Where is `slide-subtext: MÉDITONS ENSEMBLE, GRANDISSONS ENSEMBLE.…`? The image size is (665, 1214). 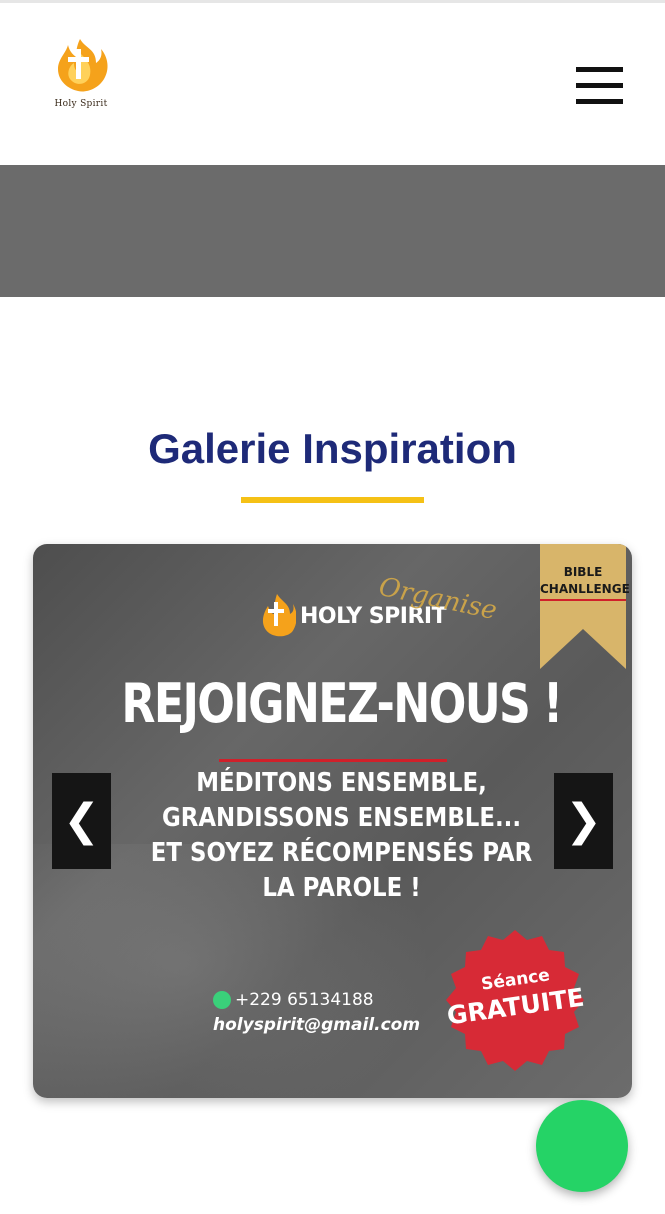 slide-subtext: MÉDITONS ENSEMBLE, GRANDISSONS ENSEMBLE.… is located at coordinates (341, 836).